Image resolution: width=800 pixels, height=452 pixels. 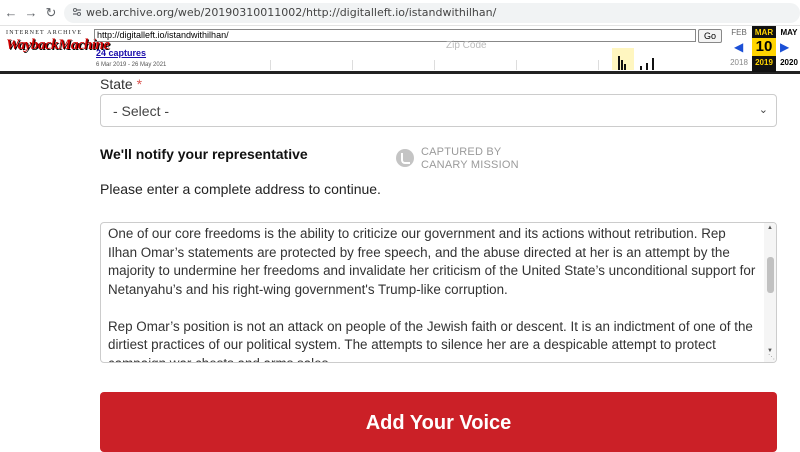 I want to click on state-label-text: State, so click(x=116, y=84).